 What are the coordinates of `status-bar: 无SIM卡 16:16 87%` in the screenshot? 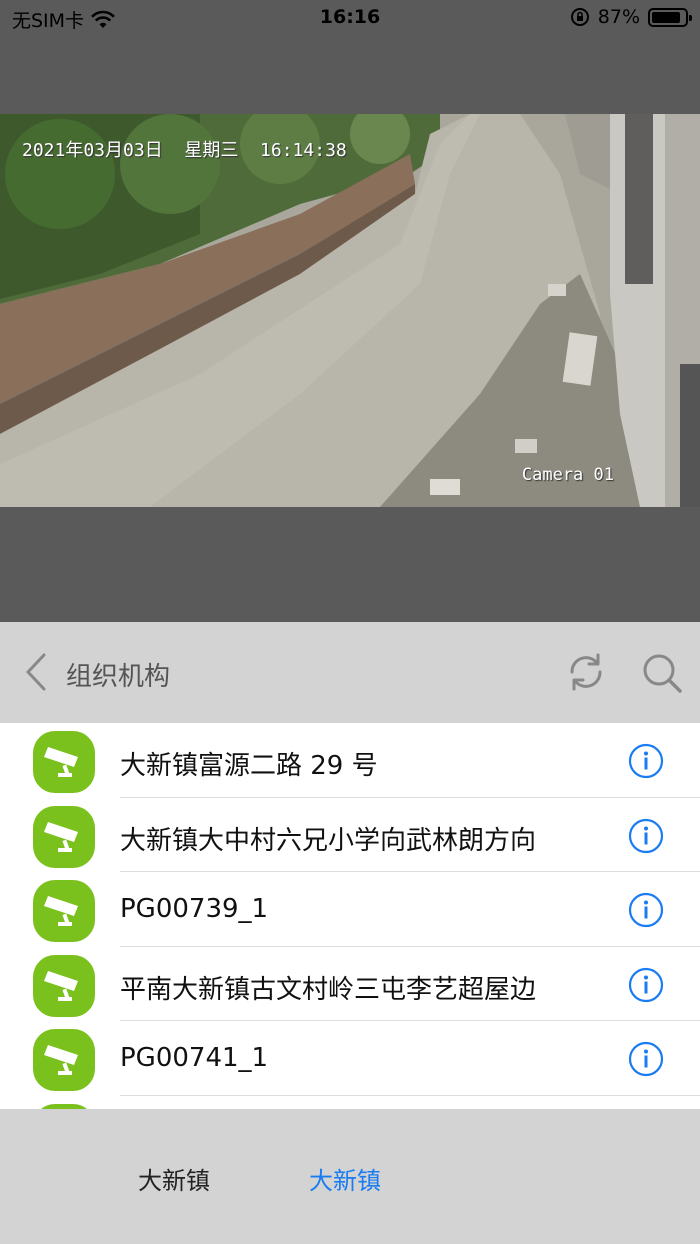 It's located at (350, 18).